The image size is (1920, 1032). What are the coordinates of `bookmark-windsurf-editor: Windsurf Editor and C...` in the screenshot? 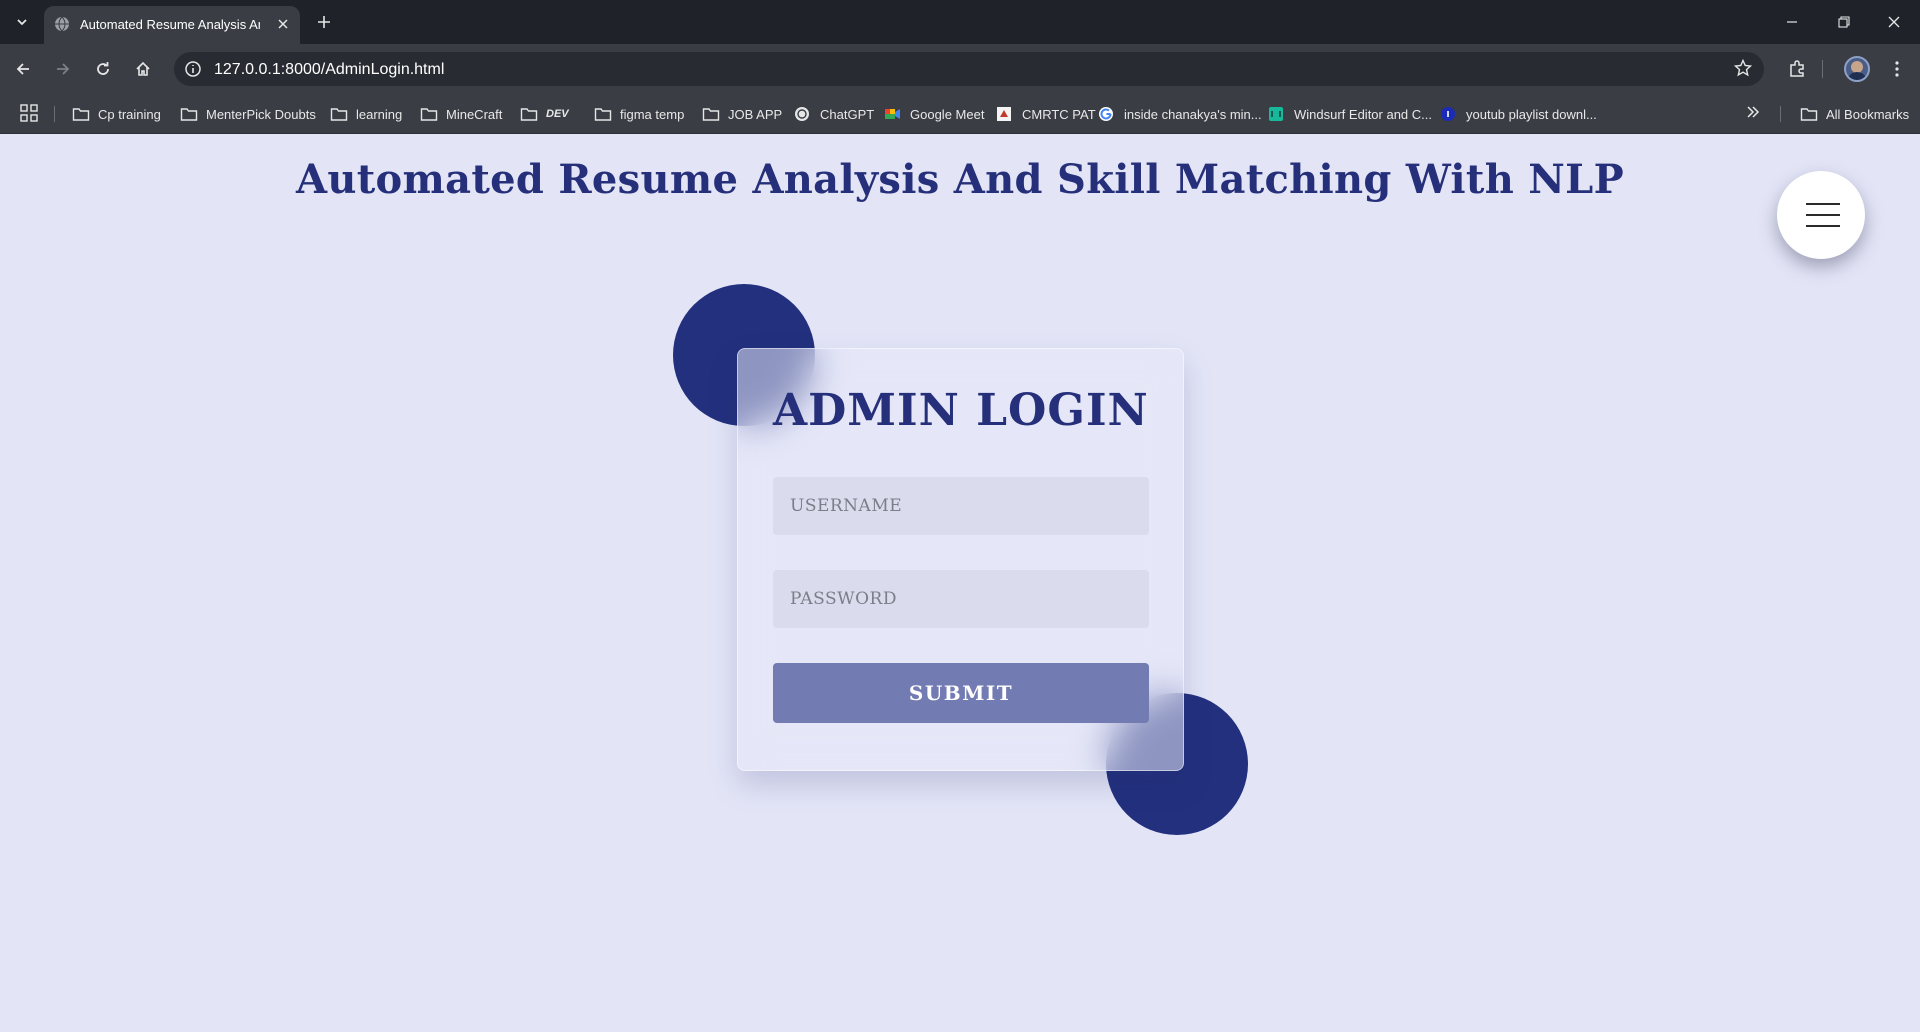 It's located at (1350, 114).